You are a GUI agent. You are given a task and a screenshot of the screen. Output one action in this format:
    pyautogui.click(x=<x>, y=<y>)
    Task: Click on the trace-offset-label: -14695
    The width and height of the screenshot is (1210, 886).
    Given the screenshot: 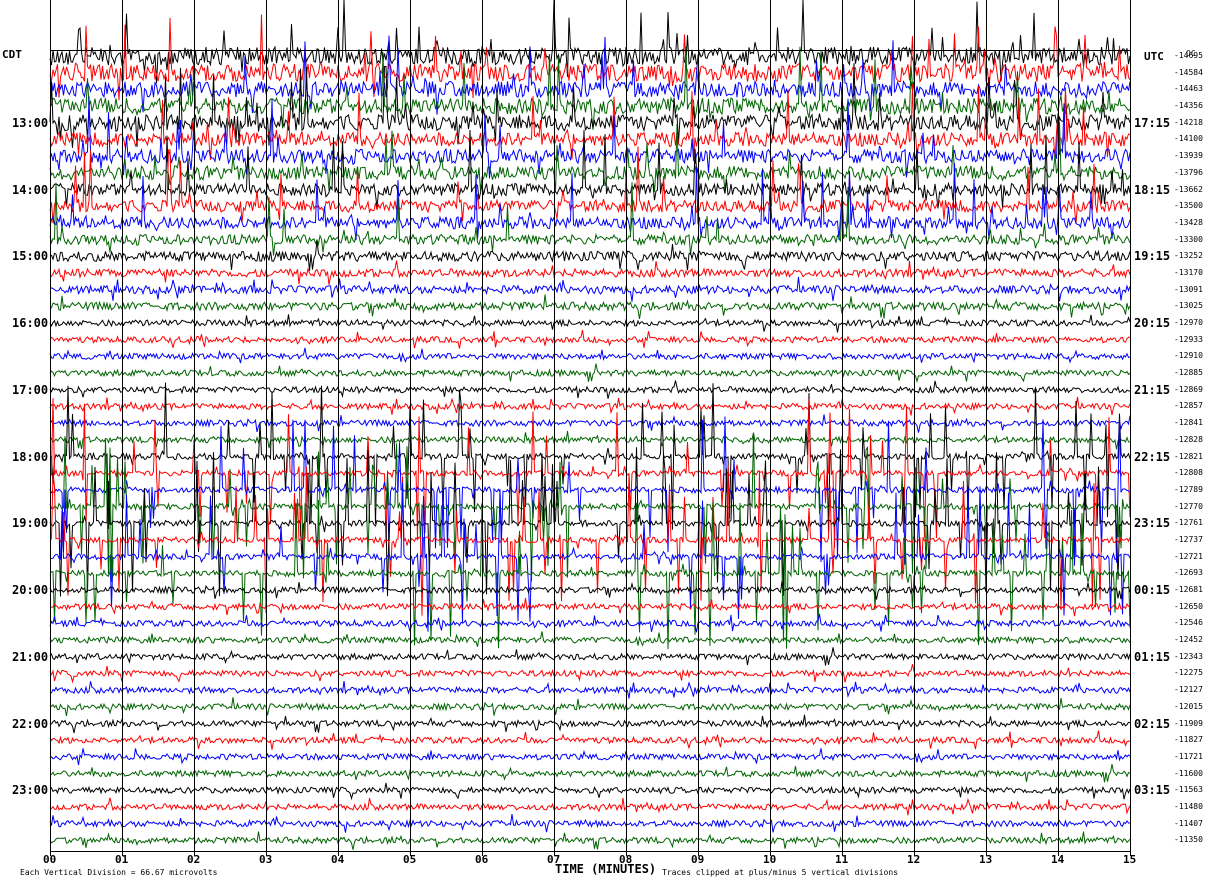 What is the action you would take?
    pyautogui.click(x=1188, y=55)
    